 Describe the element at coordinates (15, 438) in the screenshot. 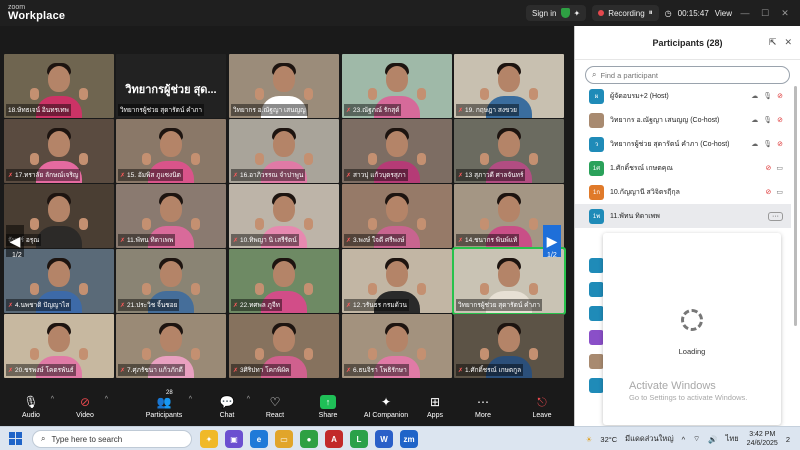

I see `windows-start-icon` at that location.